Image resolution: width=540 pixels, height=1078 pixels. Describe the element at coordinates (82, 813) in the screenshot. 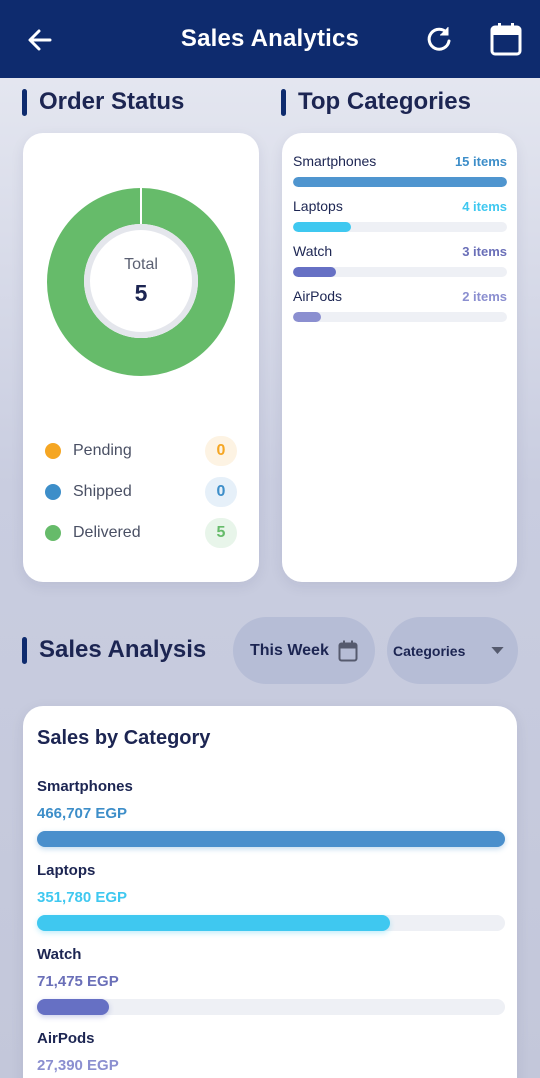

I see `sales-category-value: 466,707 EGP` at that location.